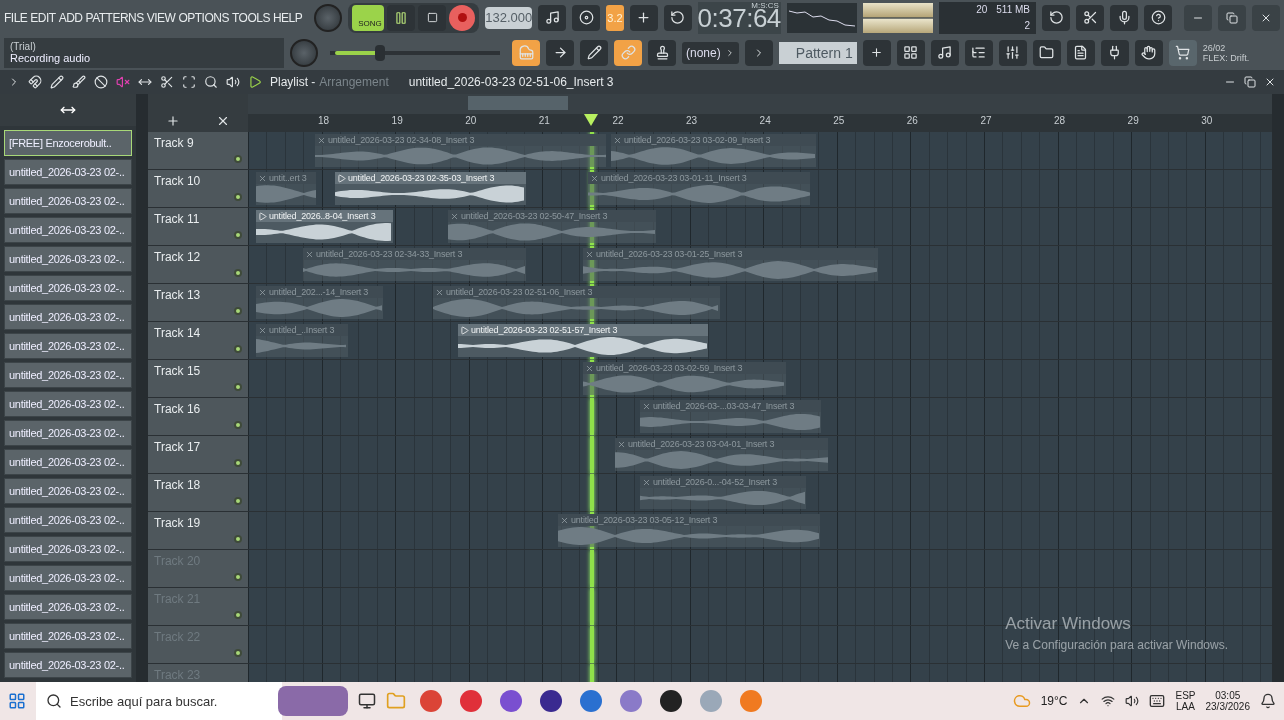 The image size is (1284, 720). I want to click on audio-clip: untitled_..Insert 3, so click(302, 340).